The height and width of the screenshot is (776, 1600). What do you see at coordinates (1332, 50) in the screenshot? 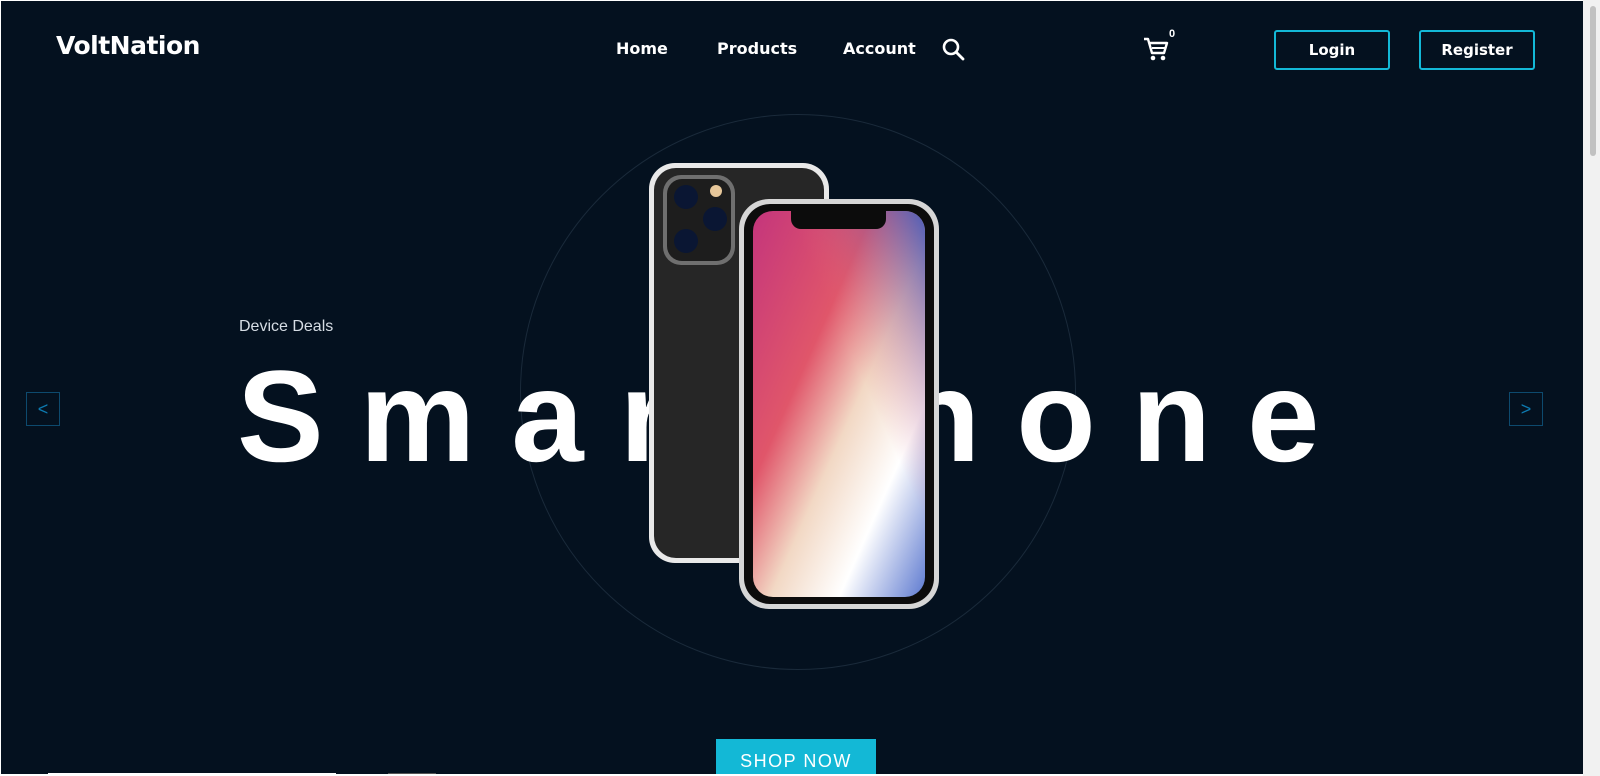
I see `login-button: Login` at bounding box center [1332, 50].